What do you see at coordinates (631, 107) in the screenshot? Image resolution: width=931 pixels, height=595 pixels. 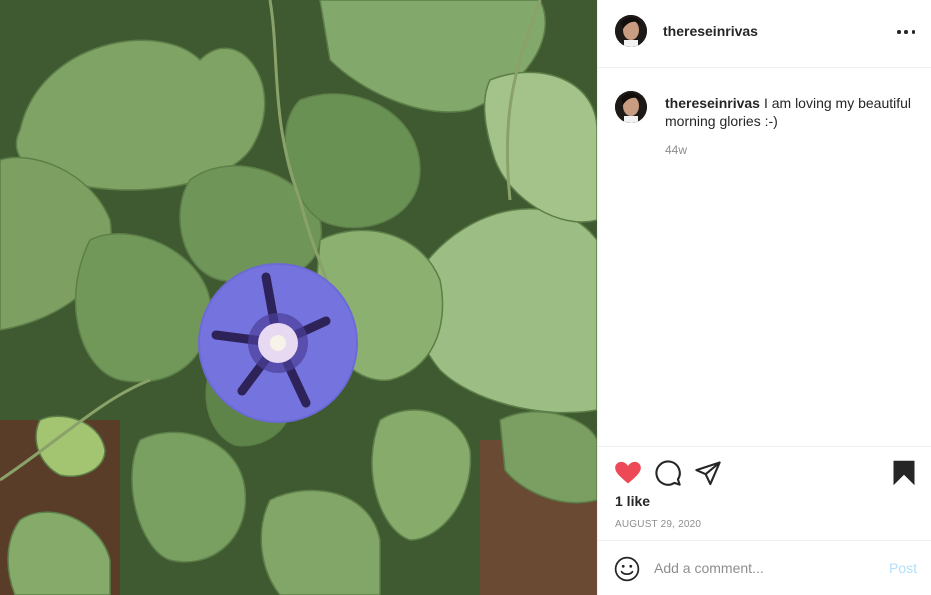 I see `caption-avatar` at bounding box center [631, 107].